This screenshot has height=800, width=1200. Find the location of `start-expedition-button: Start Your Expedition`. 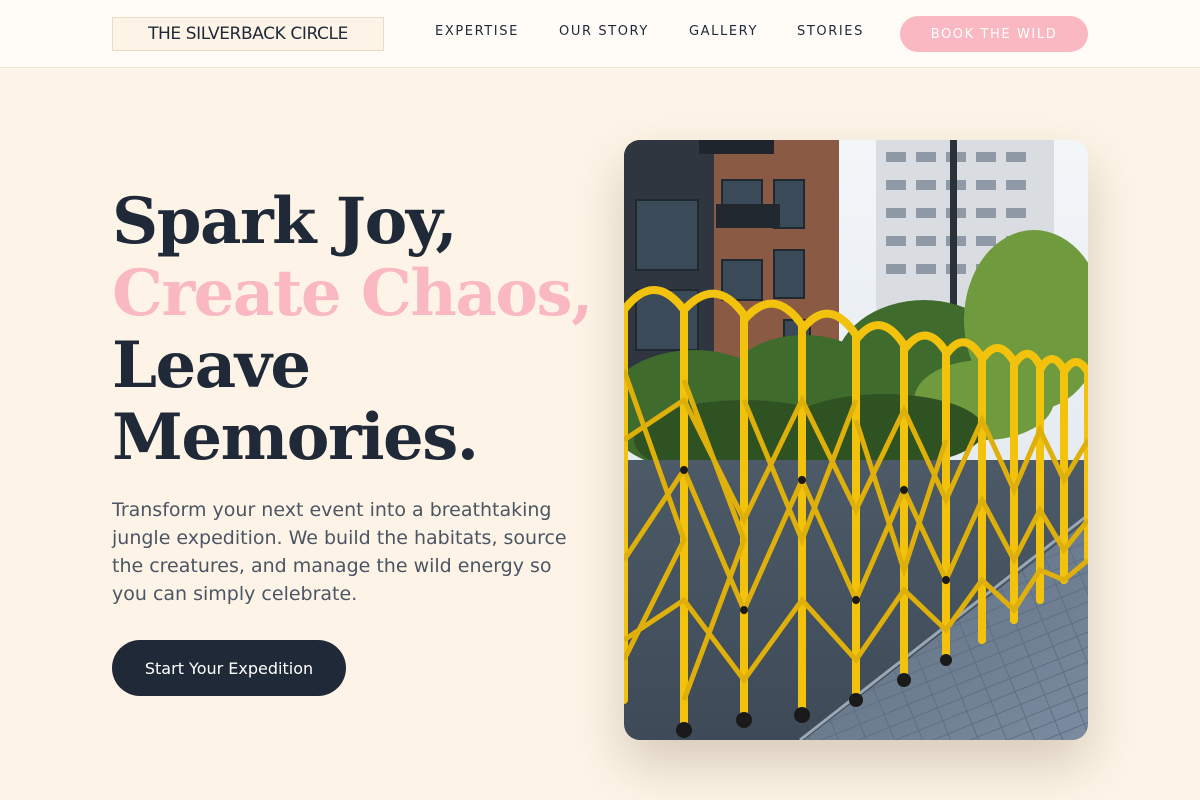

start-expedition-button: Start Your Expedition is located at coordinates (229, 668).